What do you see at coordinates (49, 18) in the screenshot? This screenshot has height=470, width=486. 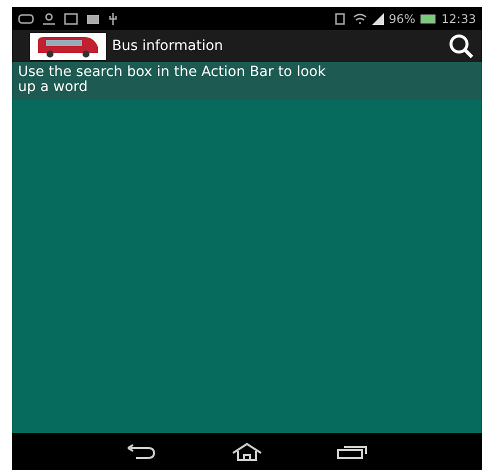 I see `person-icon` at bounding box center [49, 18].